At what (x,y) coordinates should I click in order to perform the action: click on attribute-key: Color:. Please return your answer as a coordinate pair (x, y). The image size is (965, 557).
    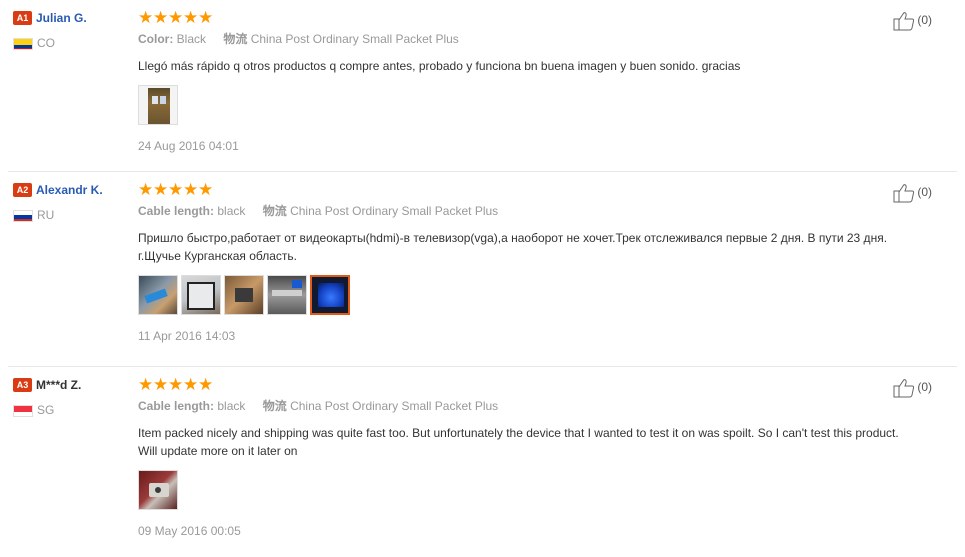
    Looking at the image, I should click on (156, 39).